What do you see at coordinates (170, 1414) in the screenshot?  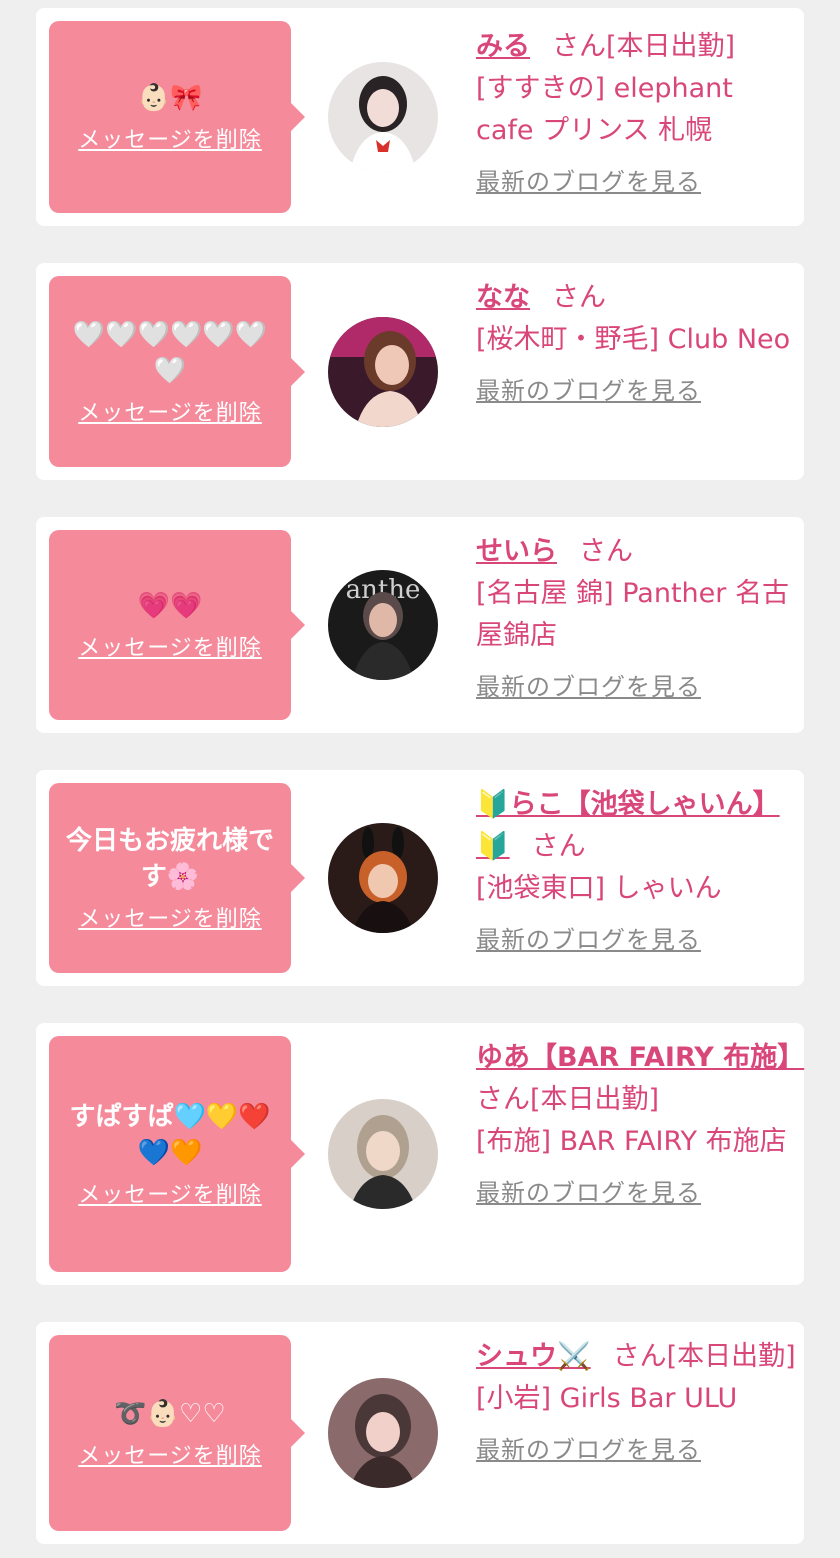 I see `message-text: ➰👶🏻♡♡` at bounding box center [170, 1414].